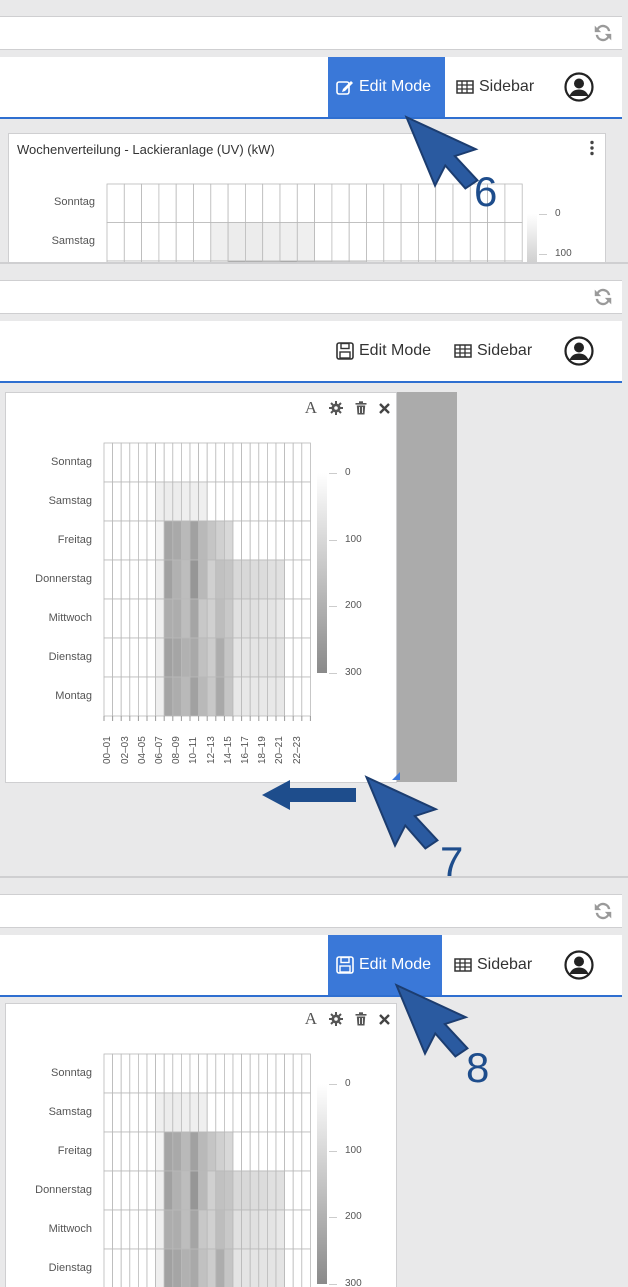  I want to click on legend-tick-label: 0, so click(348, 472).